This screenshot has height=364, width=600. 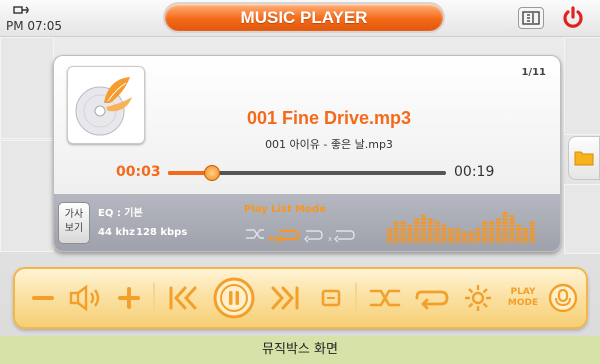 I want to click on next-track-icon, so click(x=285, y=298).